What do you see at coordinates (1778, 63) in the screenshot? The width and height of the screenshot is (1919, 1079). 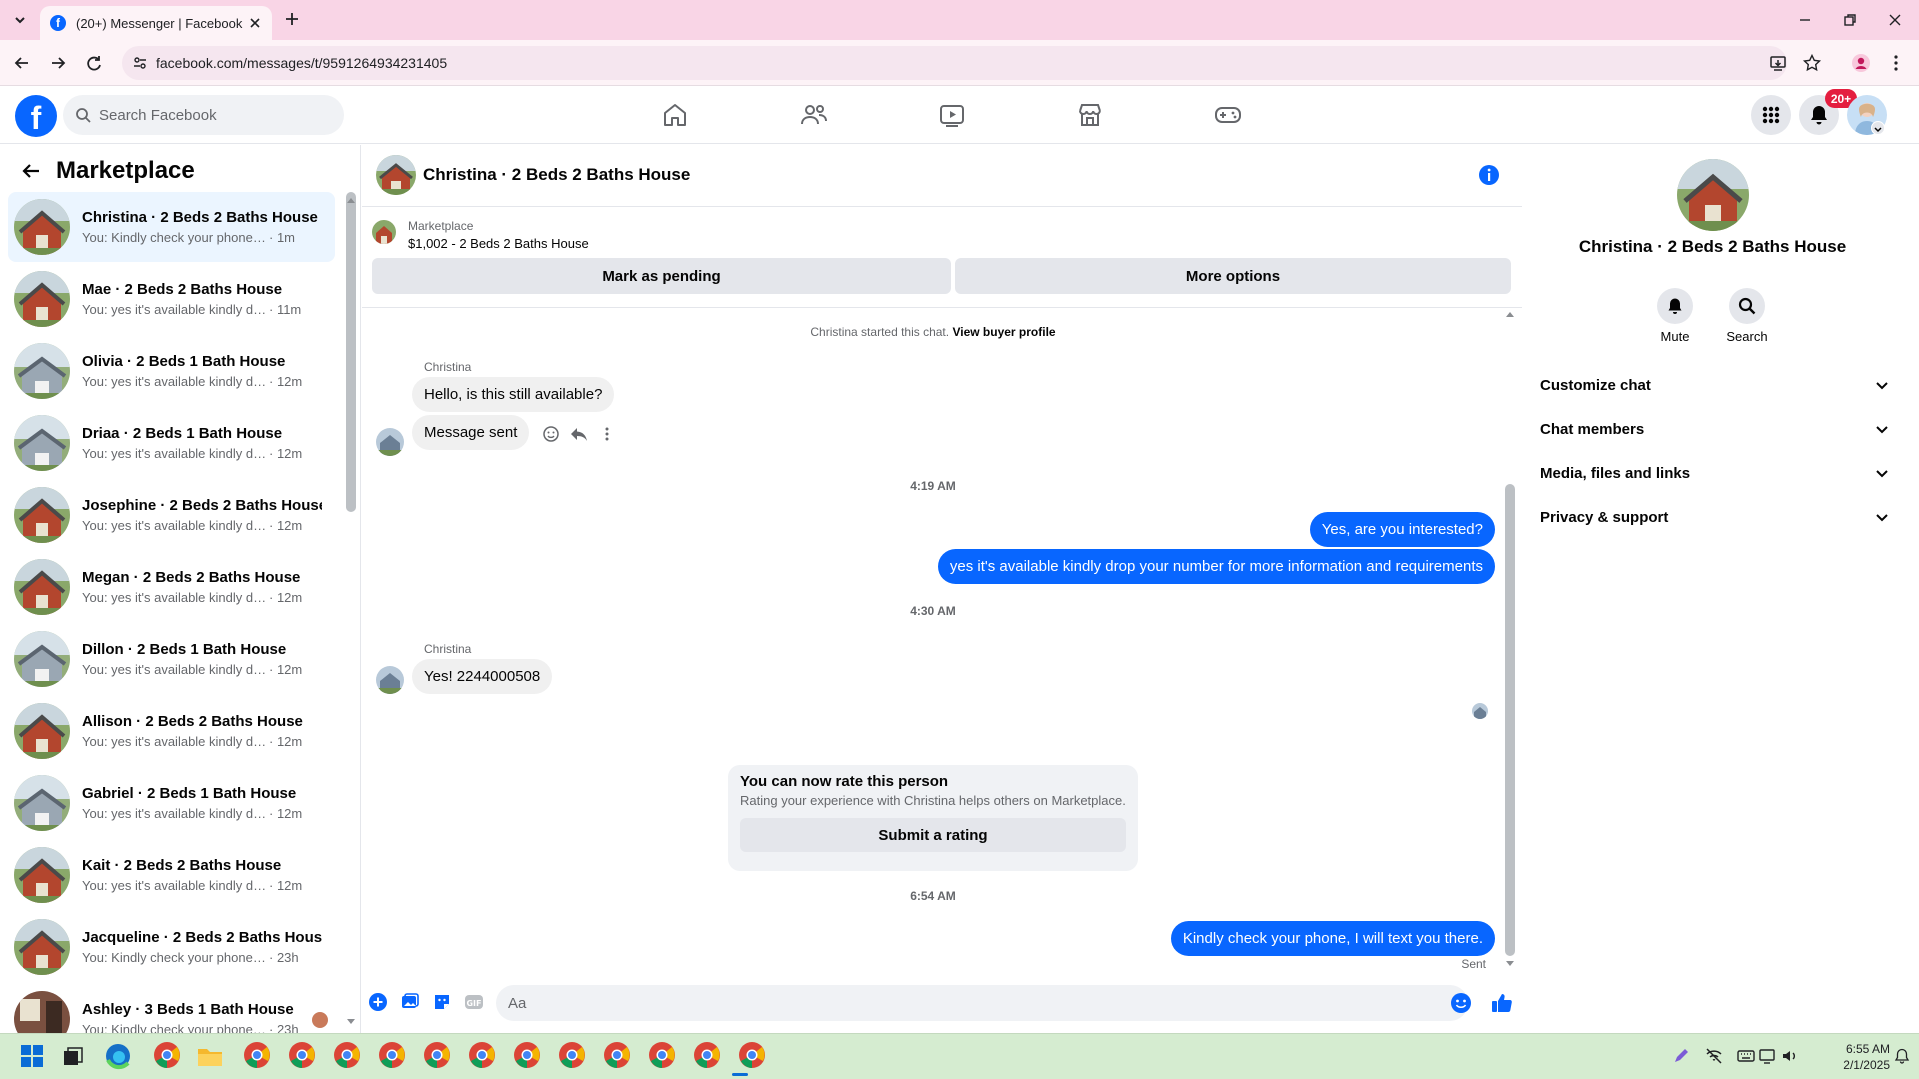 I see `install-app-icon` at bounding box center [1778, 63].